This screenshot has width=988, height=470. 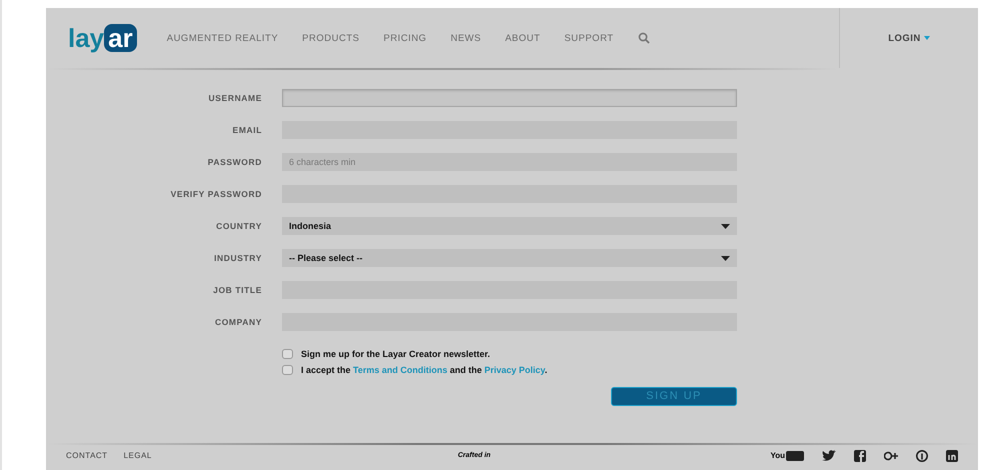 What do you see at coordinates (102, 38) in the screenshot?
I see `logo: layar` at bounding box center [102, 38].